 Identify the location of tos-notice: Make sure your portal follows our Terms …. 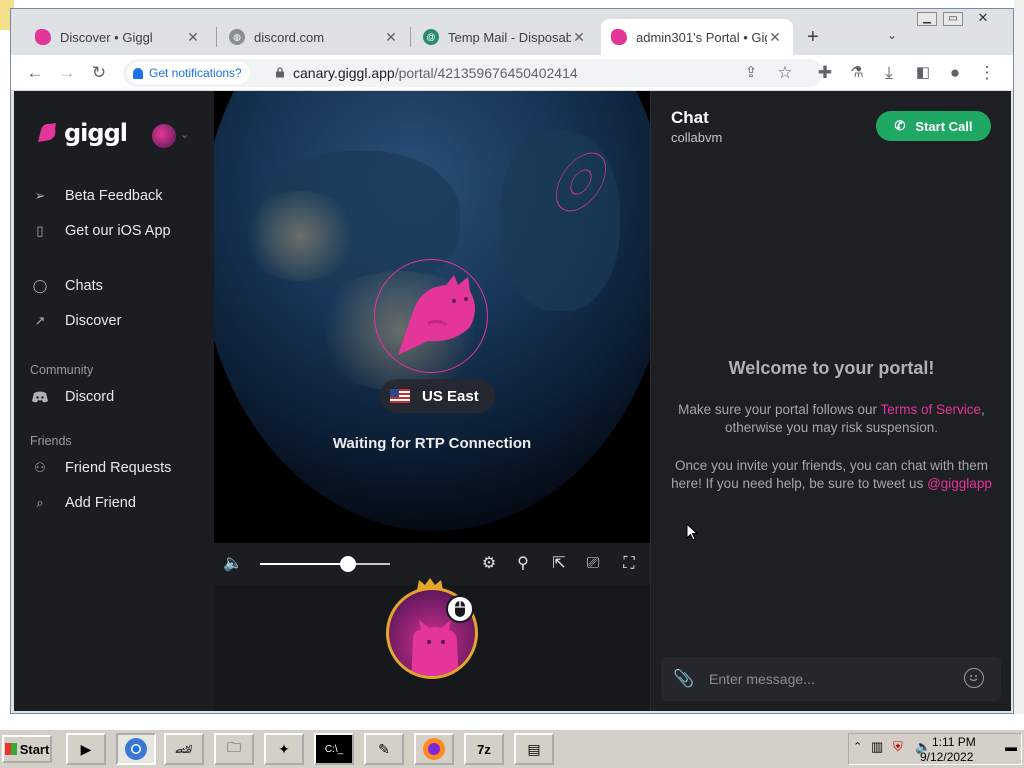
(831, 419).